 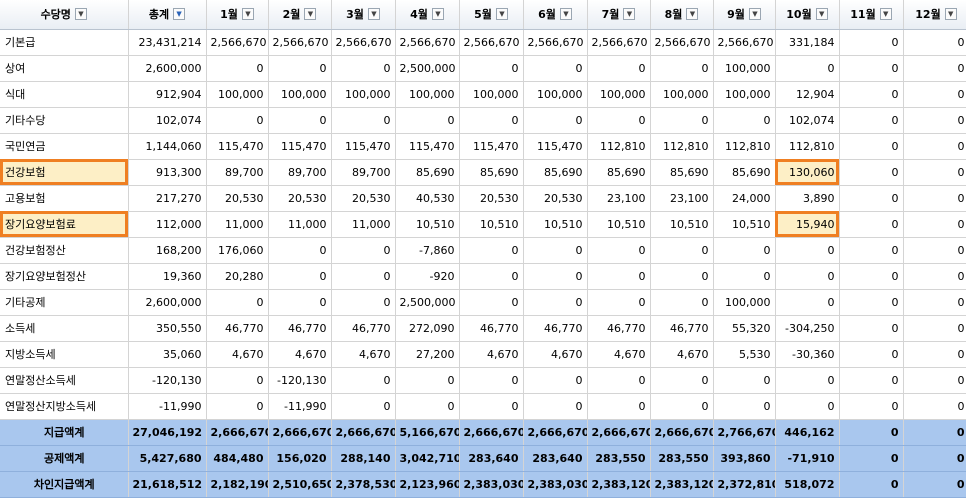 I want to click on summary-month-cell: 2,766,670, so click(x=744, y=432).